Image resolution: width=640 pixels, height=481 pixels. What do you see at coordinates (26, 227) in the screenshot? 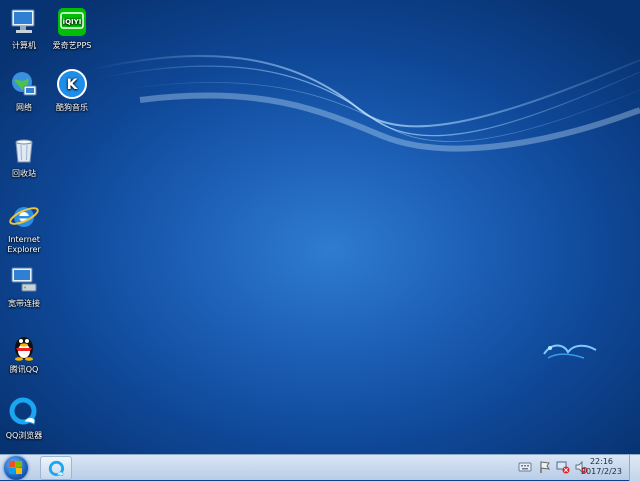
I see `desktop-icon-ie: Internet Explorer` at bounding box center [26, 227].